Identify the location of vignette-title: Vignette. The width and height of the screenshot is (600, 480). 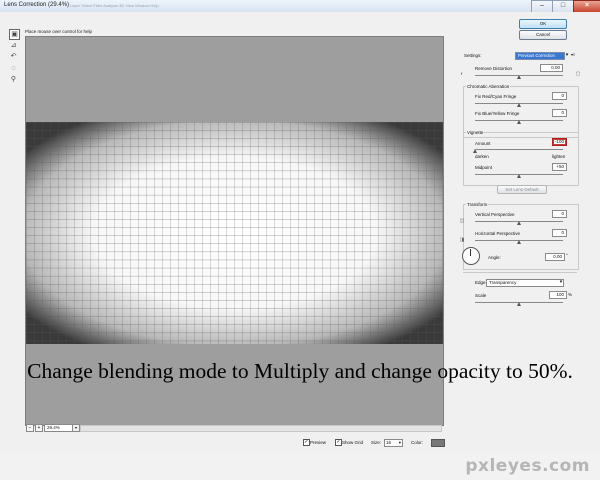
(475, 132).